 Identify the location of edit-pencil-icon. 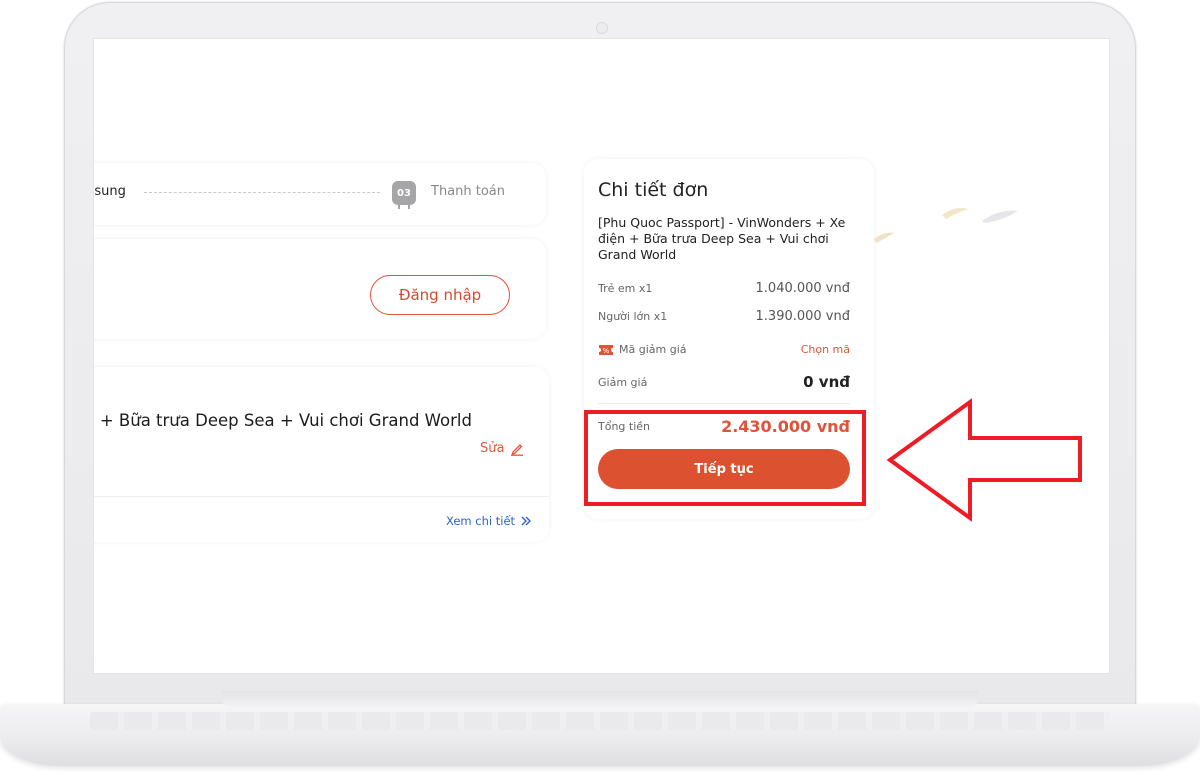
(517, 449).